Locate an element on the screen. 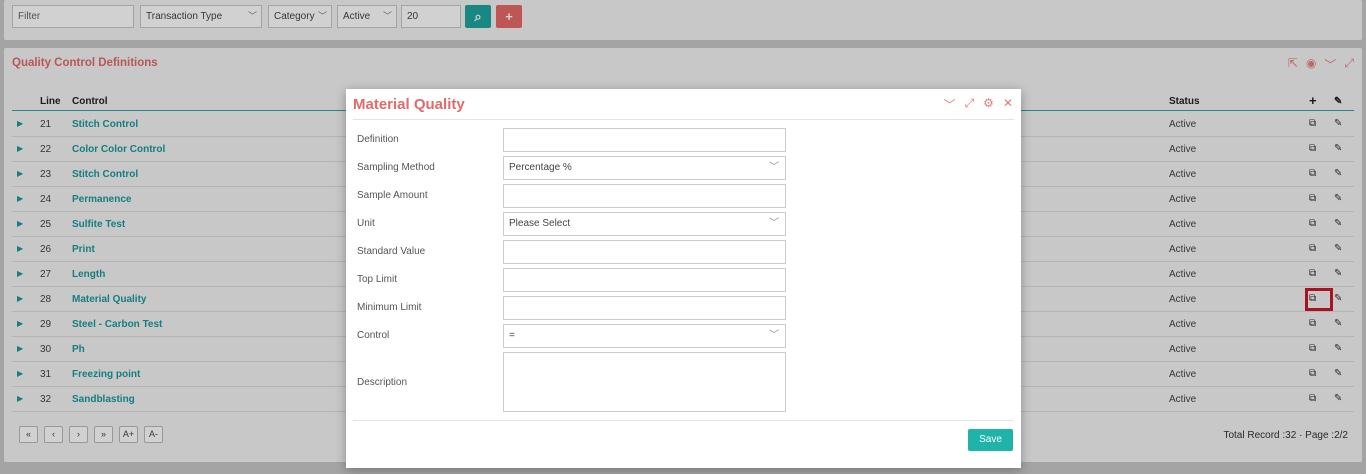  minimum-limit-row: Minimum Limit is located at coordinates (572, 308).